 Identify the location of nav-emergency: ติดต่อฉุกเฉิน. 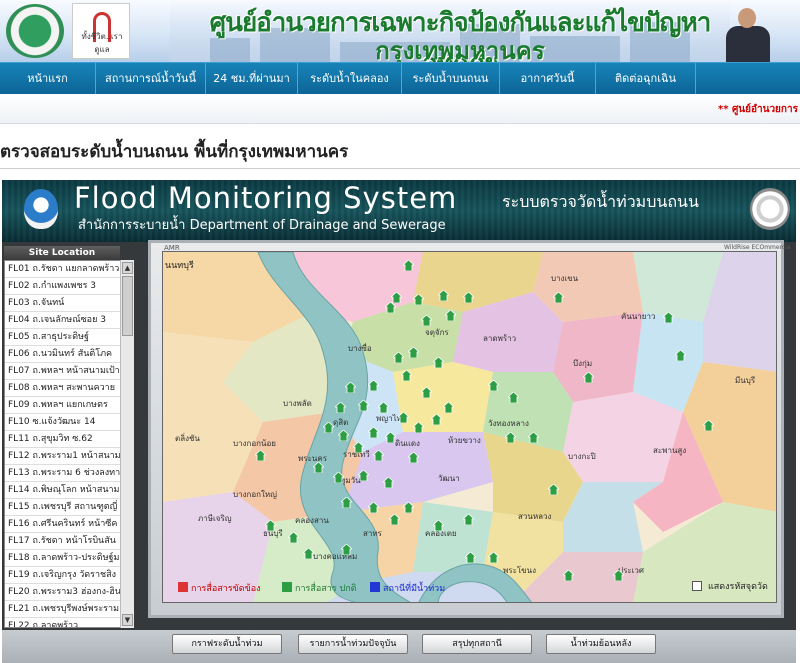
(646, 79).